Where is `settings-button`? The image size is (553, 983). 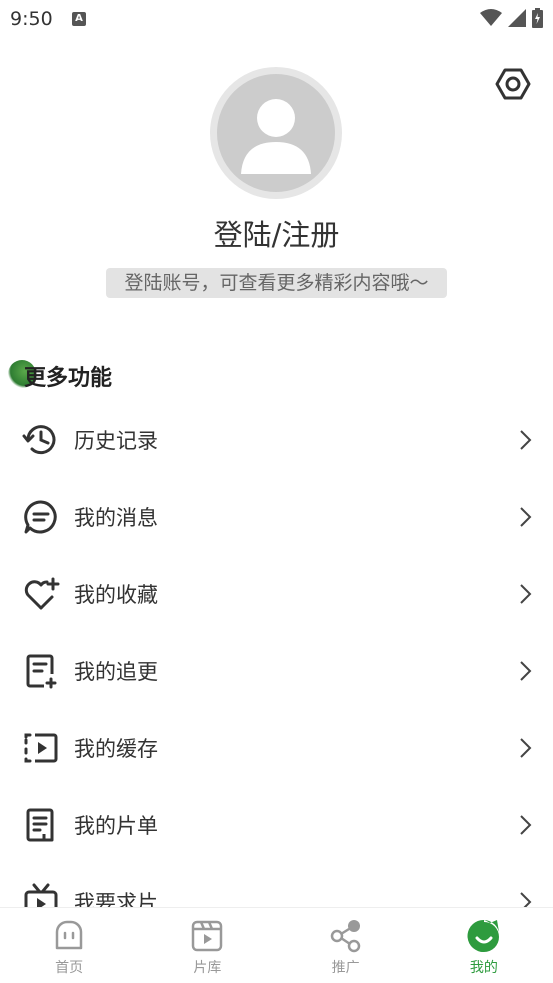
settings-button is located at coordinates (513, 84).